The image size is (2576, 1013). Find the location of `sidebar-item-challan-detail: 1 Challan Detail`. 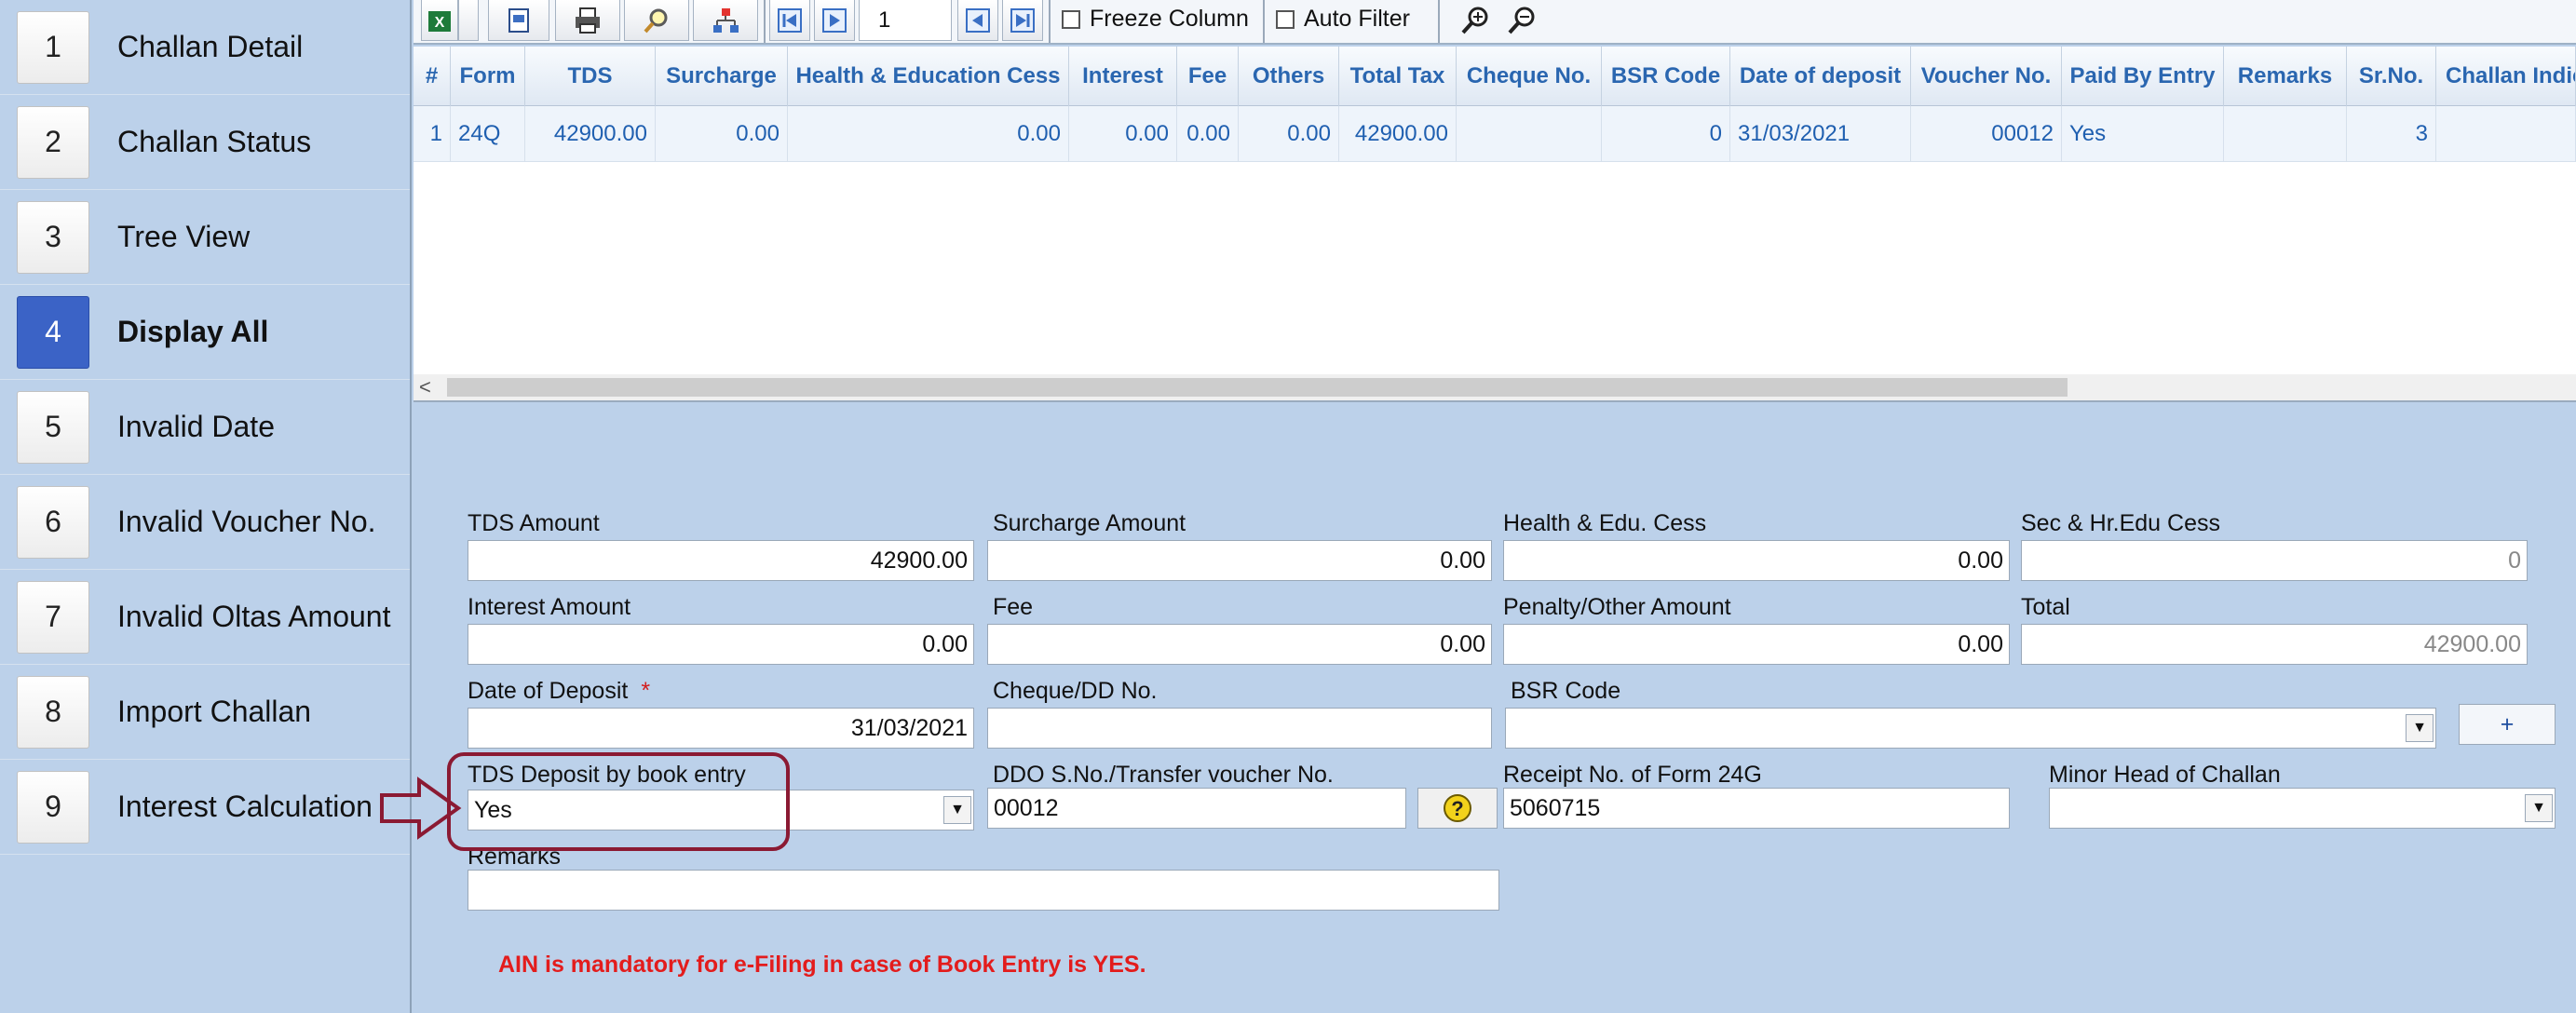

sidebar-item-challan-detail: 1 Challan Detail is located at coordinates (205, 47).